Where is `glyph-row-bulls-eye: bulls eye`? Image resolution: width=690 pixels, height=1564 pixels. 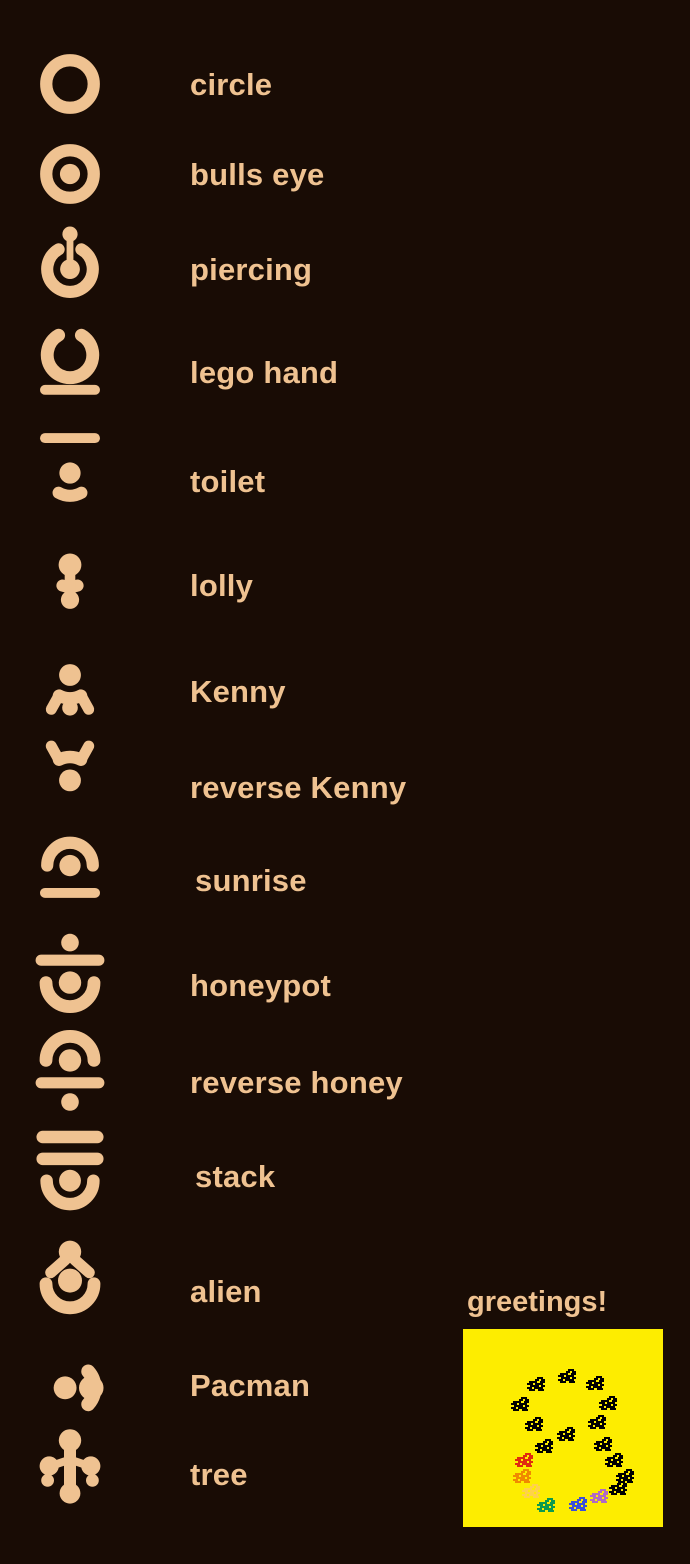
glyph-row-bulls-eye: bulls eye is located at coordinates (345, 174).